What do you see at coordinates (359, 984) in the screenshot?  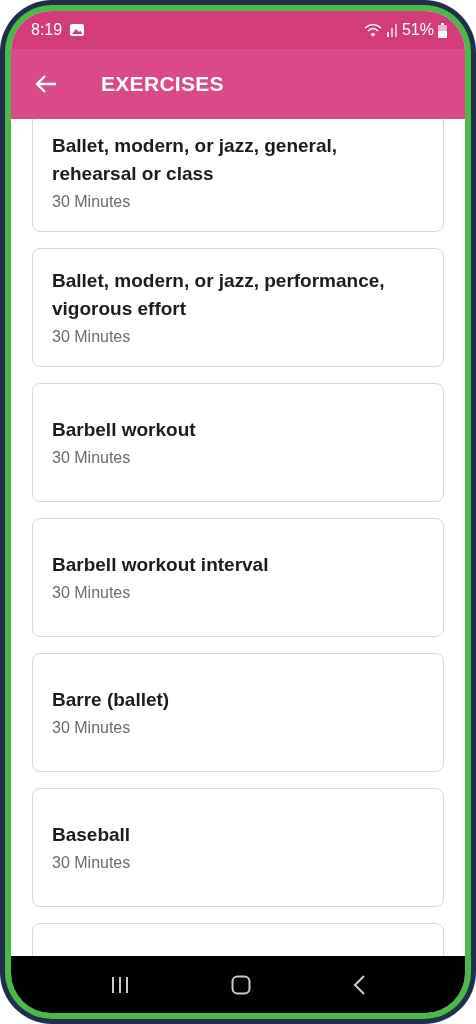 I see `back-icon` at bounding box center [359, 984].